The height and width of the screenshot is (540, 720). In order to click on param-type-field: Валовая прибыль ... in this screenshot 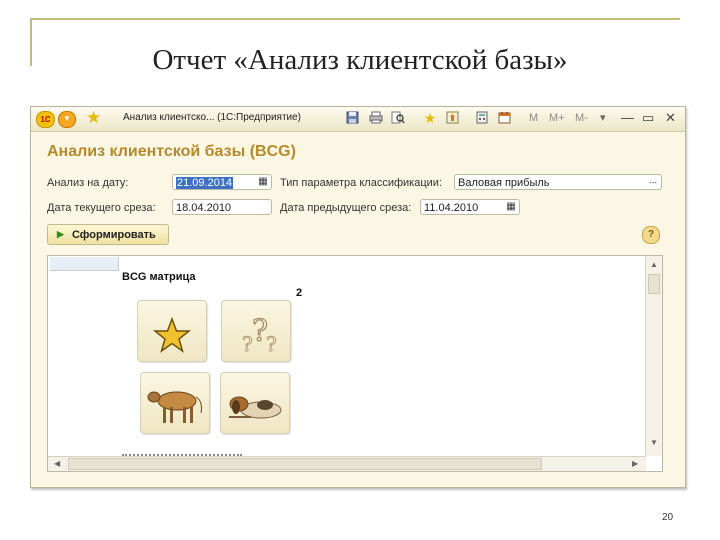, I will do `click(558, 182)`.